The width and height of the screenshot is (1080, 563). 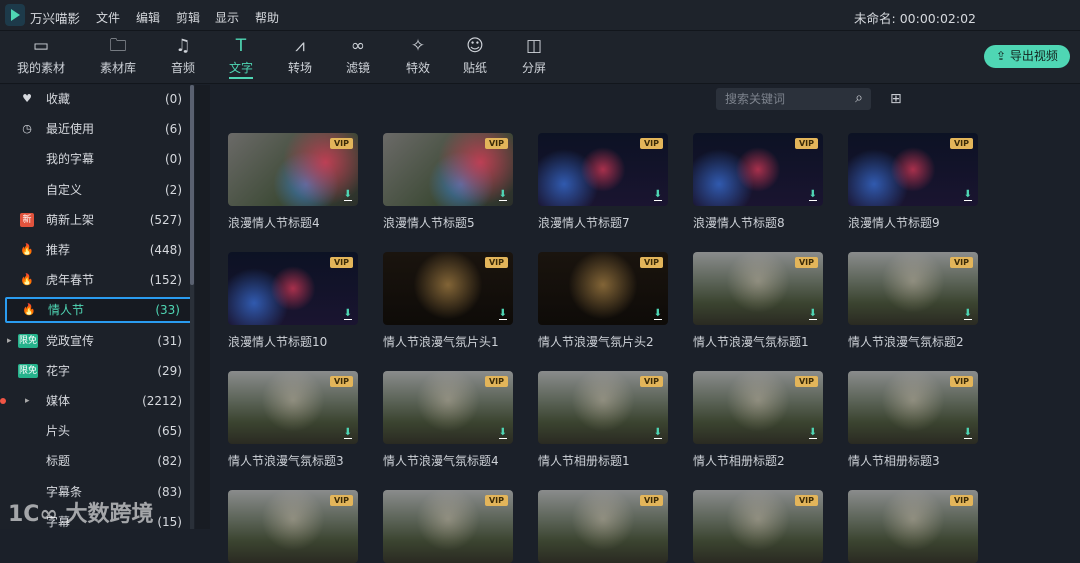 What do you see at coordinates (188, 17) in the screenshot?
I see `menu-clip: 剪辑` at bounding box center [188, 17].